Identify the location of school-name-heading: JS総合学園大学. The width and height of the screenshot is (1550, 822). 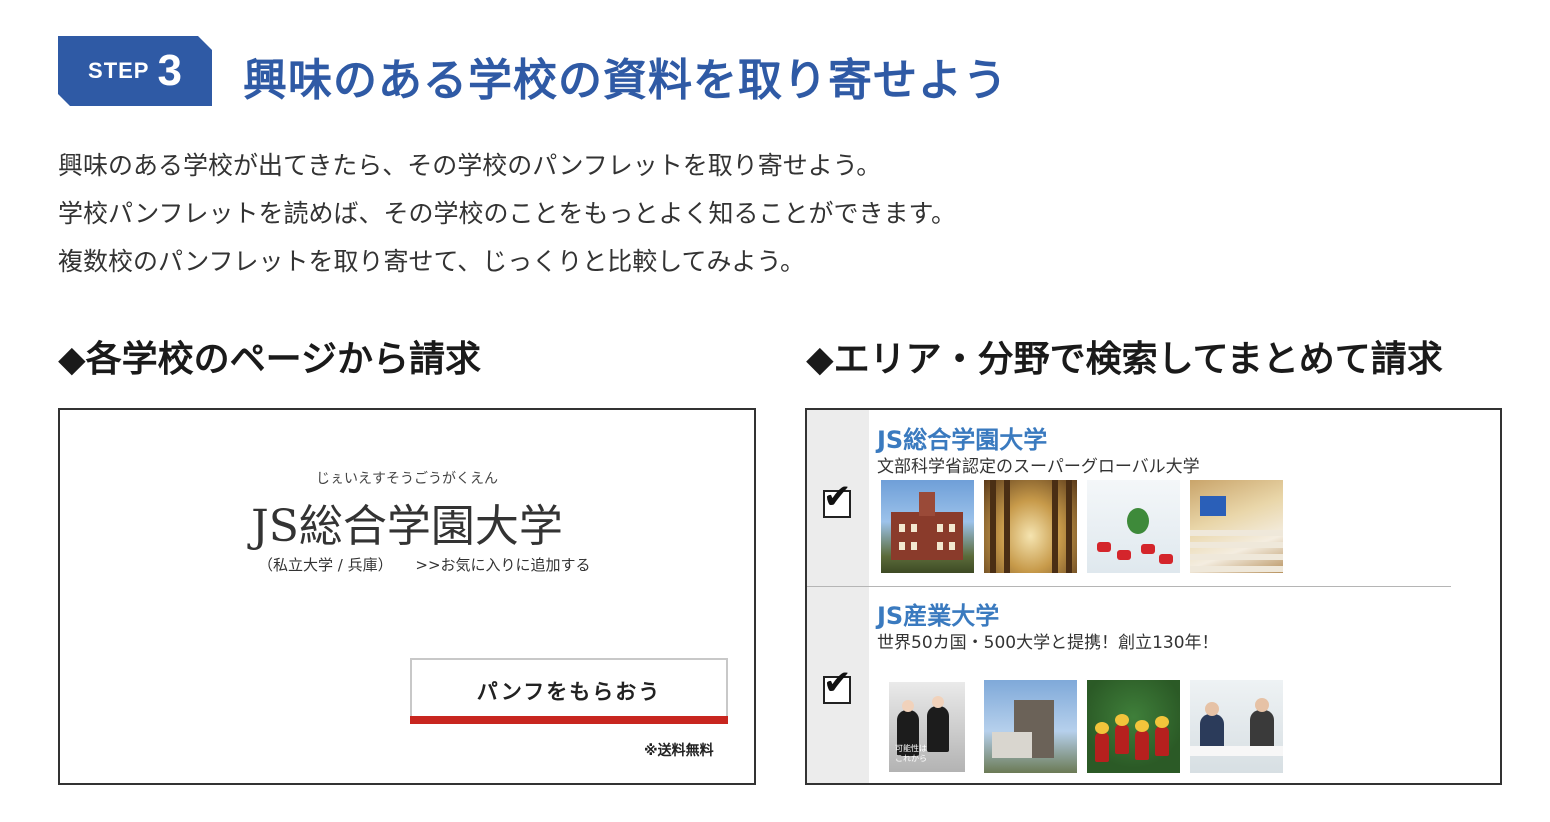
(407, 526).